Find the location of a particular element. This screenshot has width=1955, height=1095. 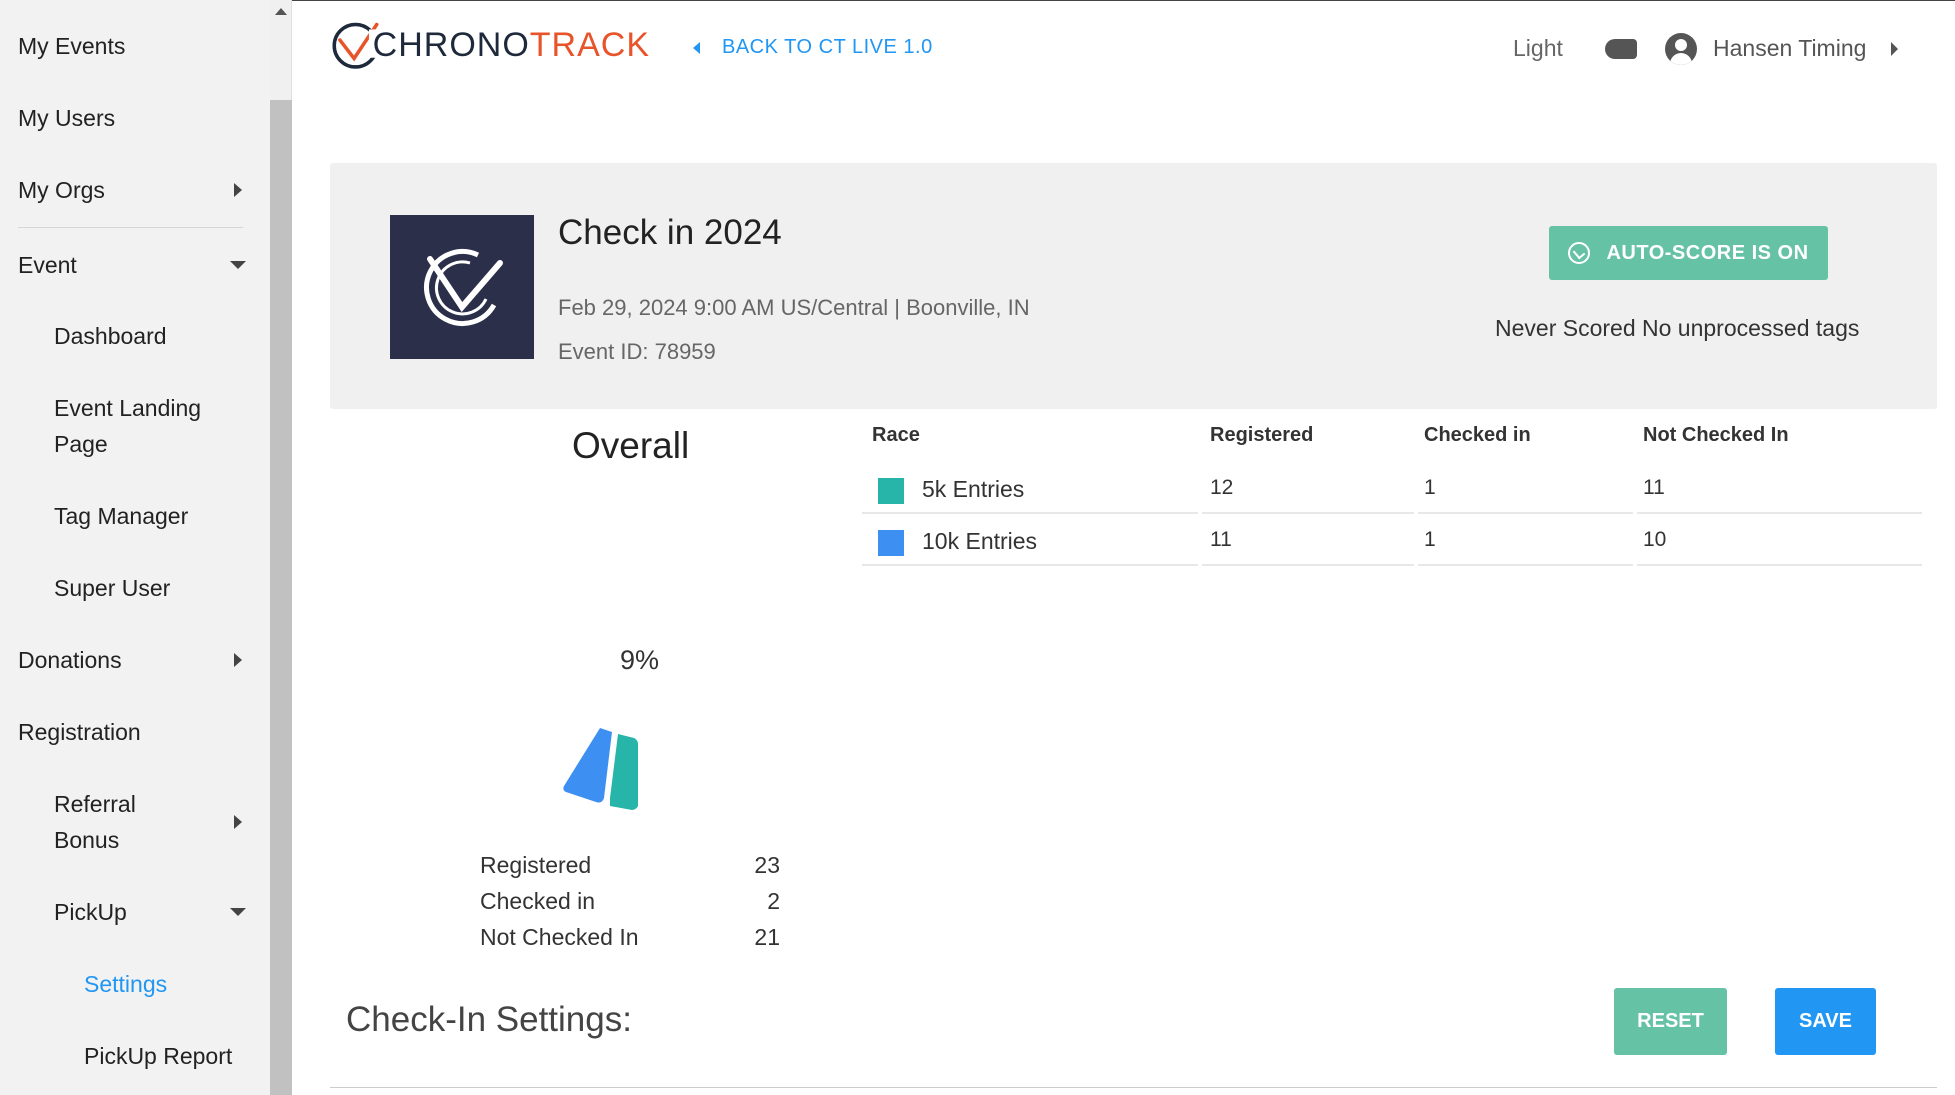

sidebar-item-label: Donations is located at coordinates (70, 660).